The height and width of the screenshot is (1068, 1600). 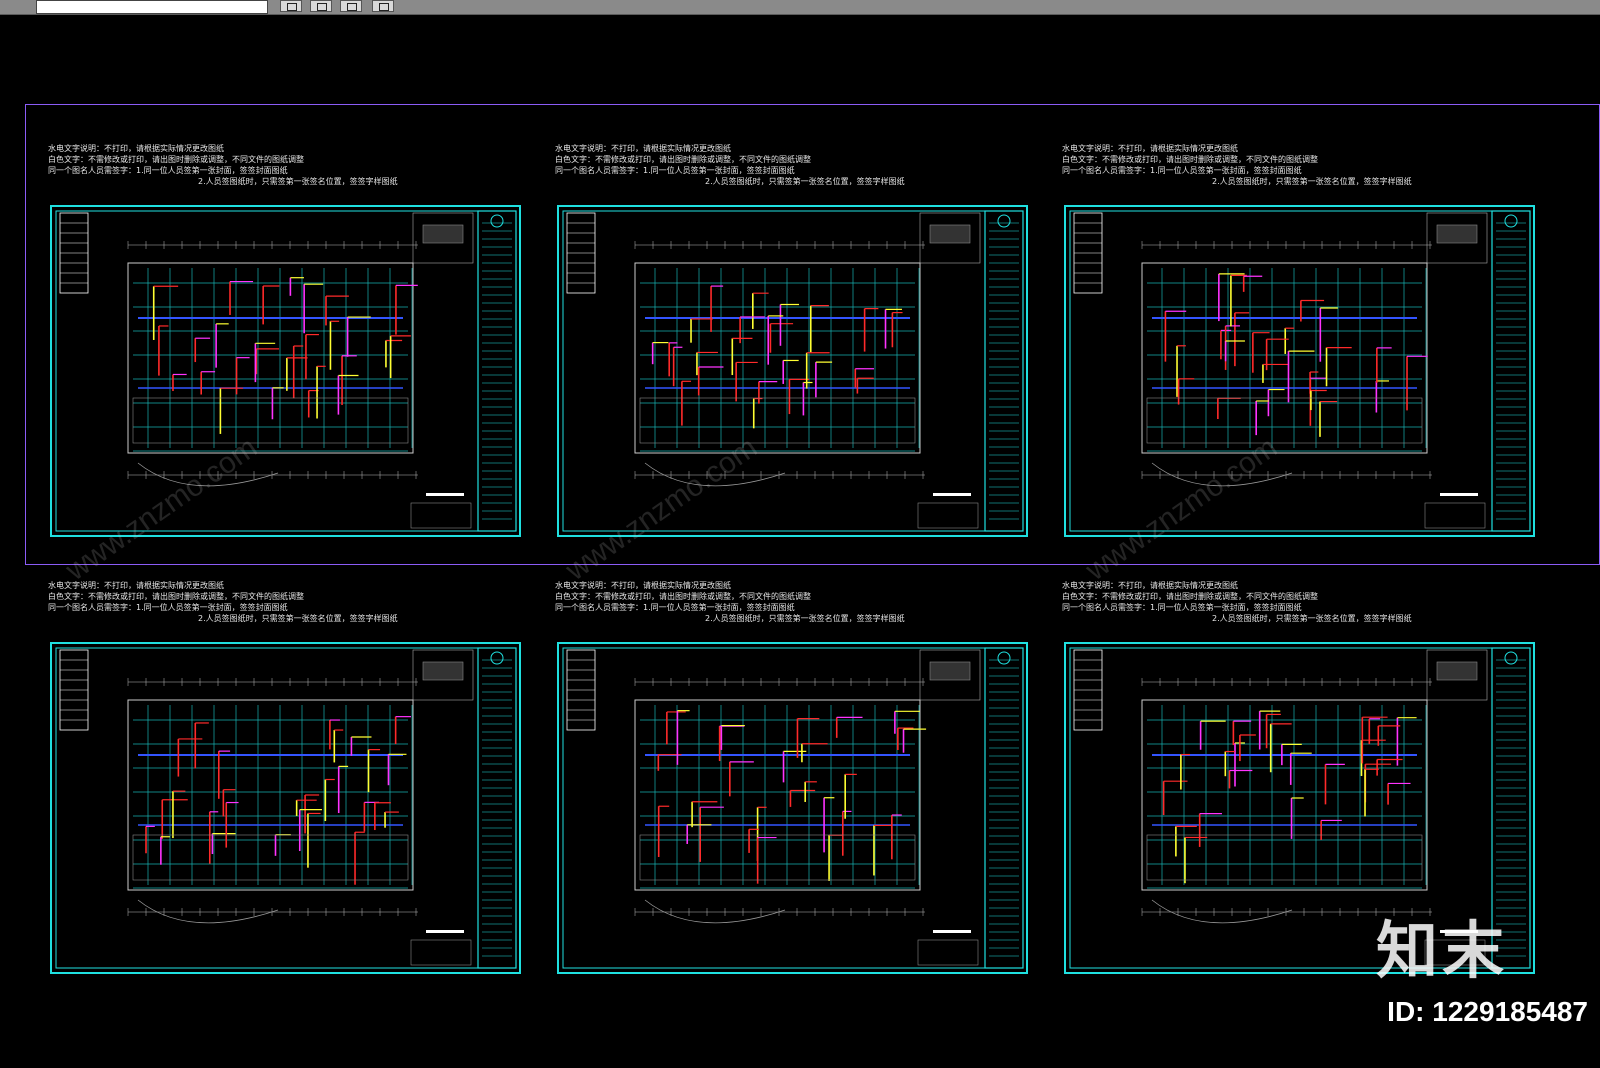 What do you see at coordinates (1441, 950) in the screenshot?
I see `brand-logo: 知末` at bounding box center [1441, 950].